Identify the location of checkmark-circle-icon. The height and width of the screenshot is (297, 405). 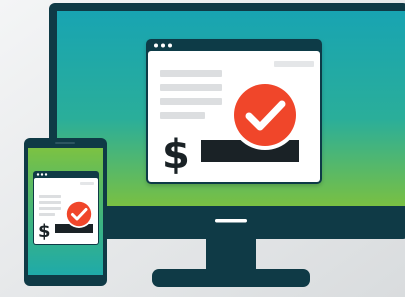
(265, 115).